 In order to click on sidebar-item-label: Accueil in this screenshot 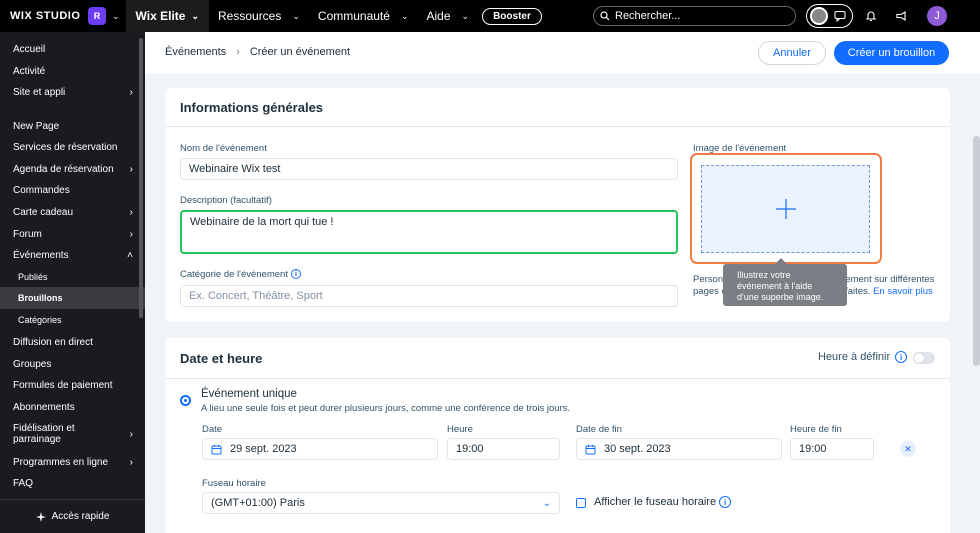, I will do `click(29, 49)`.